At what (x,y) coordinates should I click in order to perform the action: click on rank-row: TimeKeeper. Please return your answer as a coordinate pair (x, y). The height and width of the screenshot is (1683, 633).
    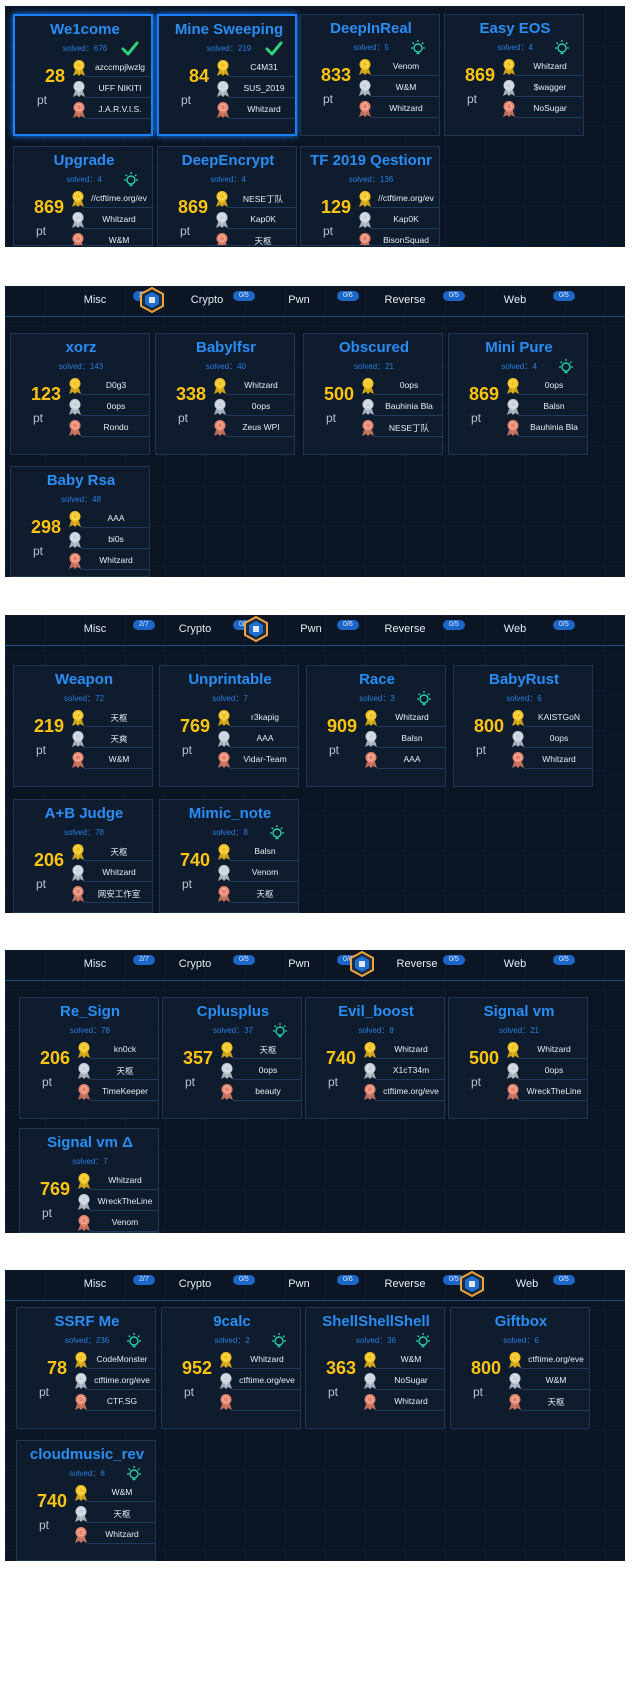
    Looking at the image, I should click on (117, 1092).